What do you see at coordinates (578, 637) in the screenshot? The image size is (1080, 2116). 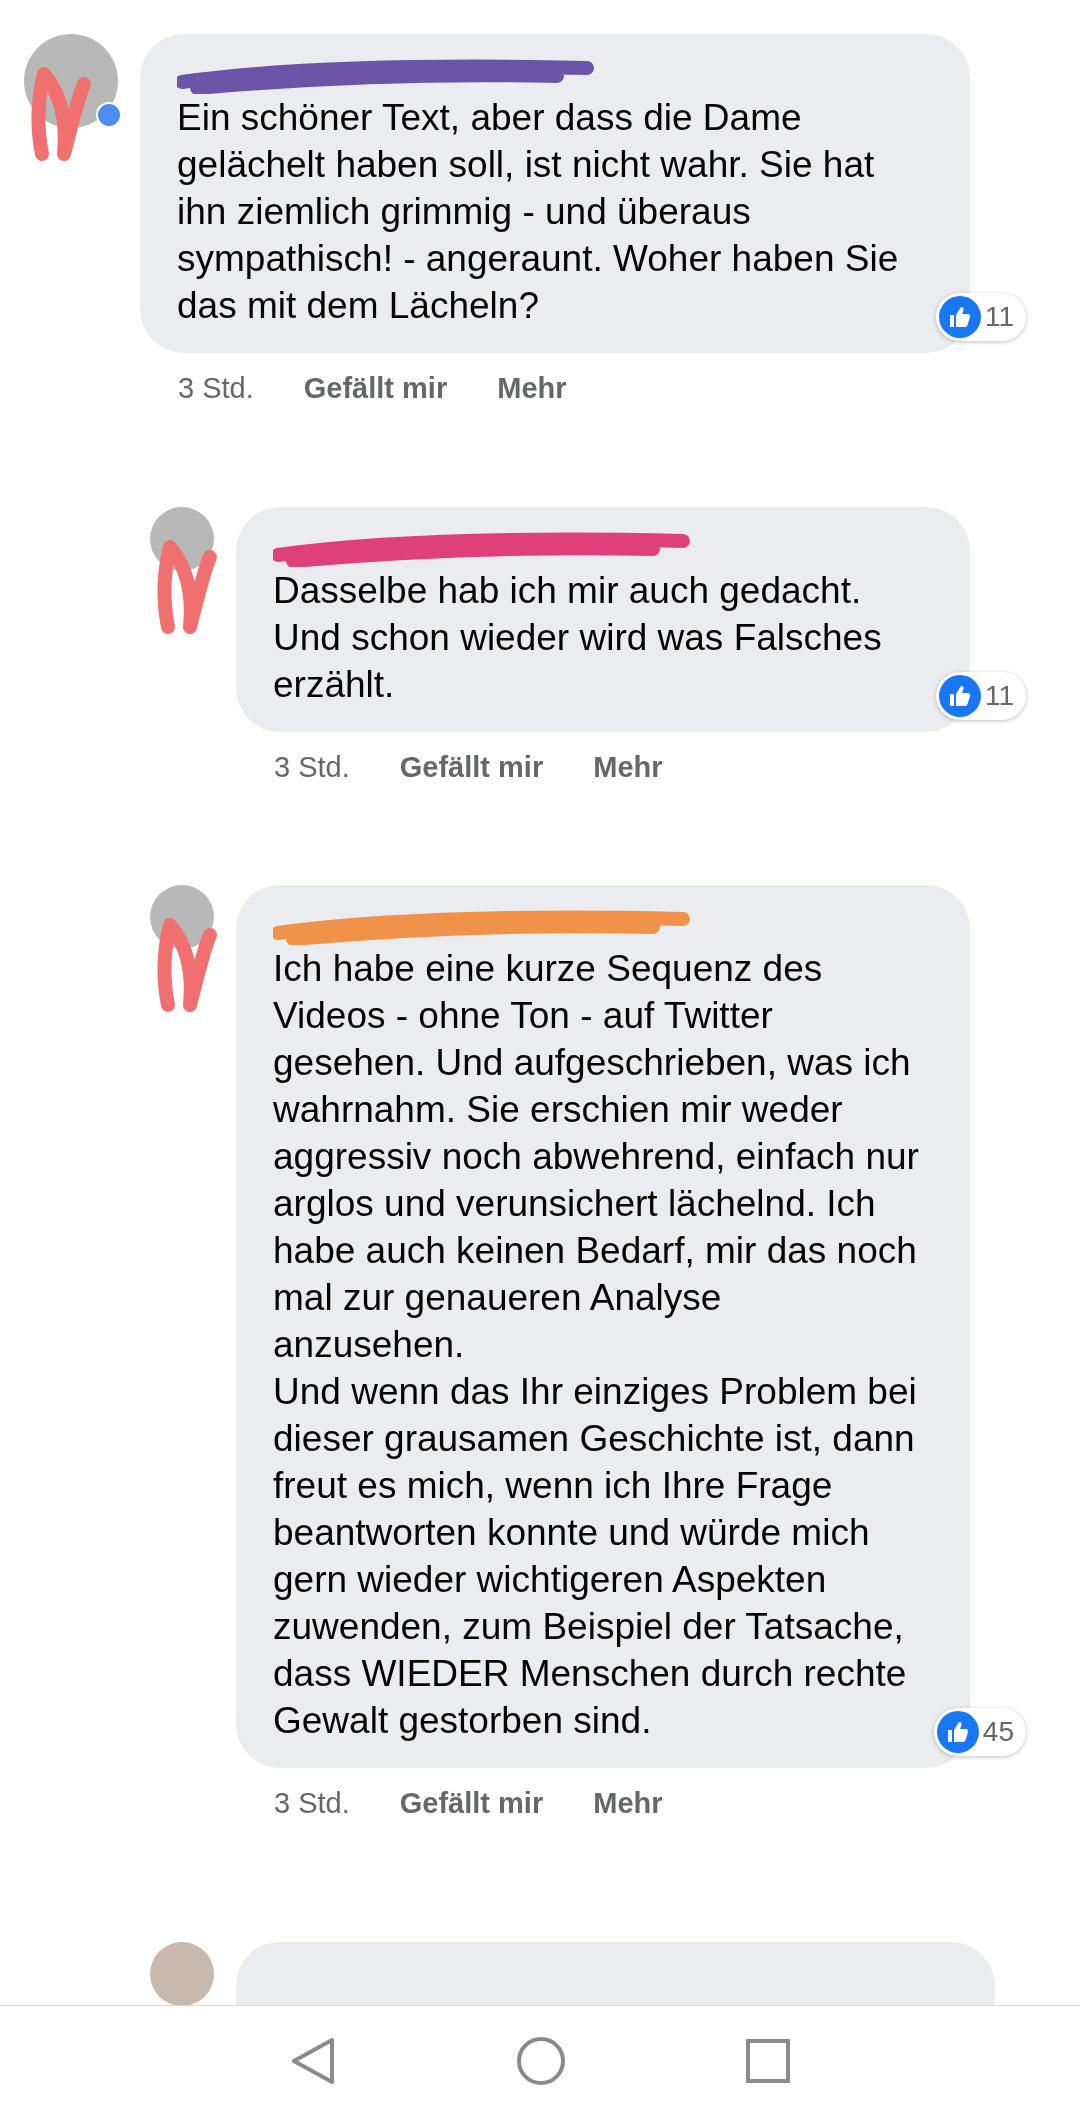 I see `comment-text: Dasselbe hab ich mir auch gedacht. Und schon wieder wird was Falsches erzählt.` at bounding box center [578, 637].